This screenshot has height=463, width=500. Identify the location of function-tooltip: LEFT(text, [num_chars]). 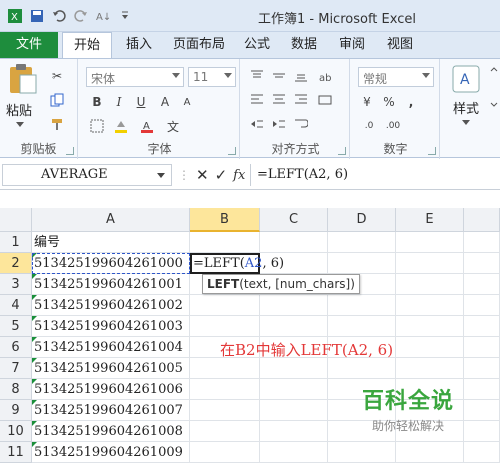
(281, 284).